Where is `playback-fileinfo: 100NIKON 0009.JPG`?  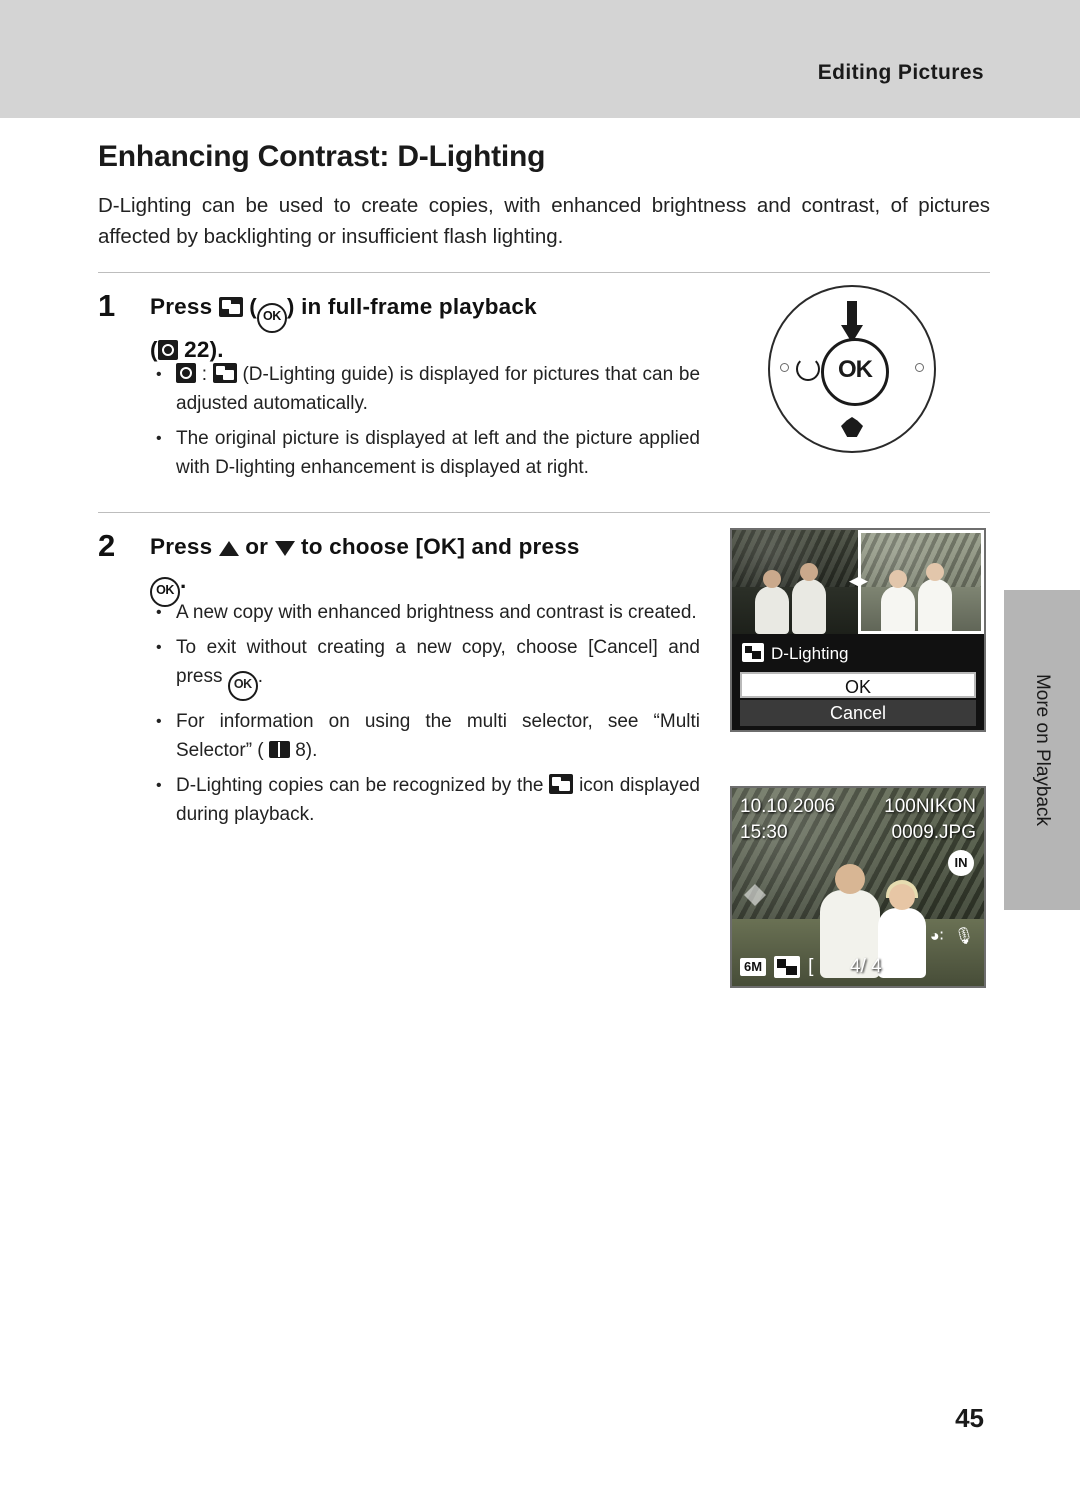
playback-fileinfo: 100NIKON 0009.JPG is located at coordinates (930, 820).